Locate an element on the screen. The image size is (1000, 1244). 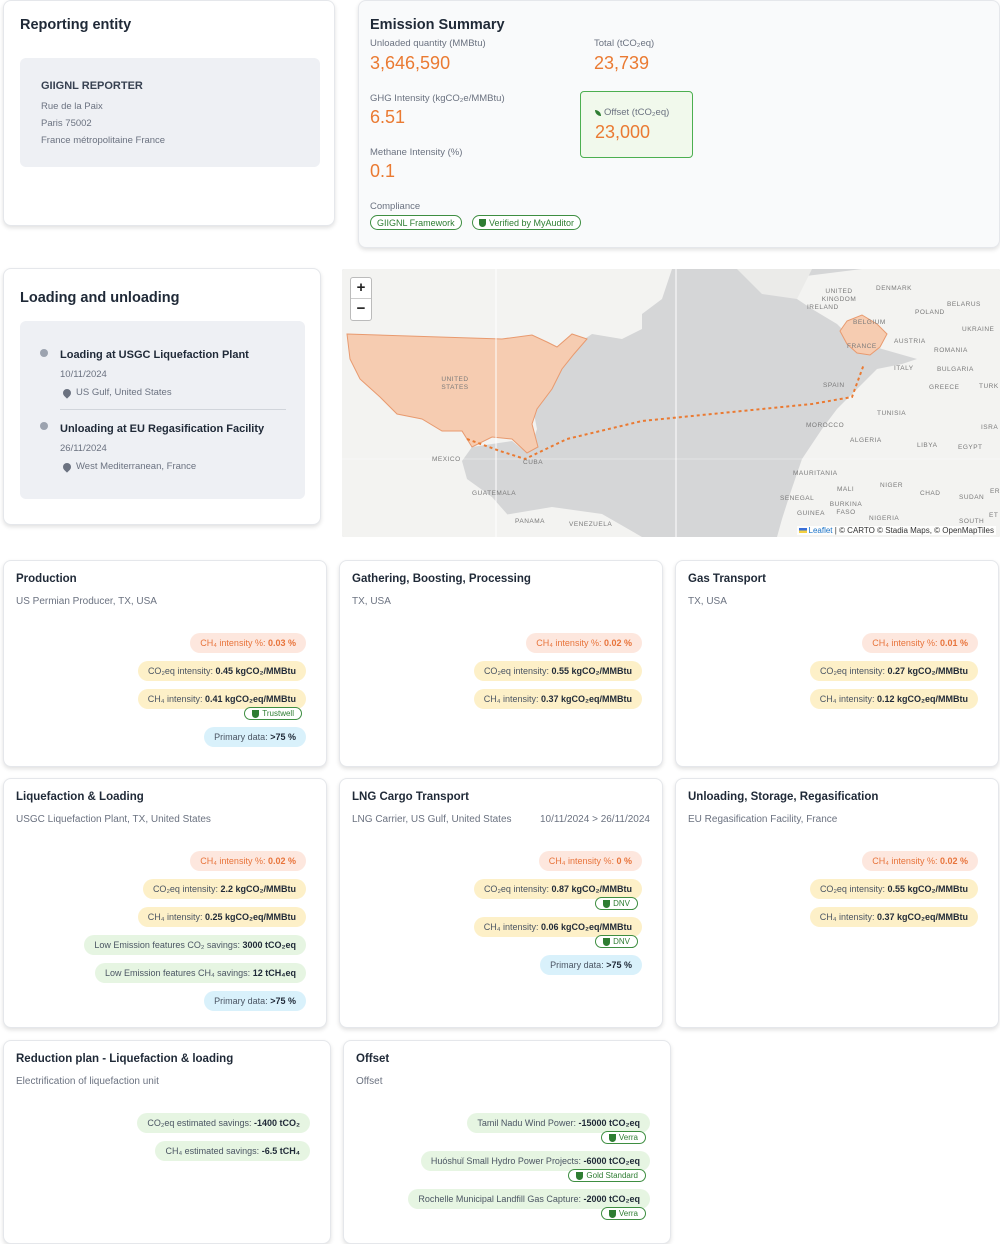
zoom-out-button: − is located at coordinates (361, 309).